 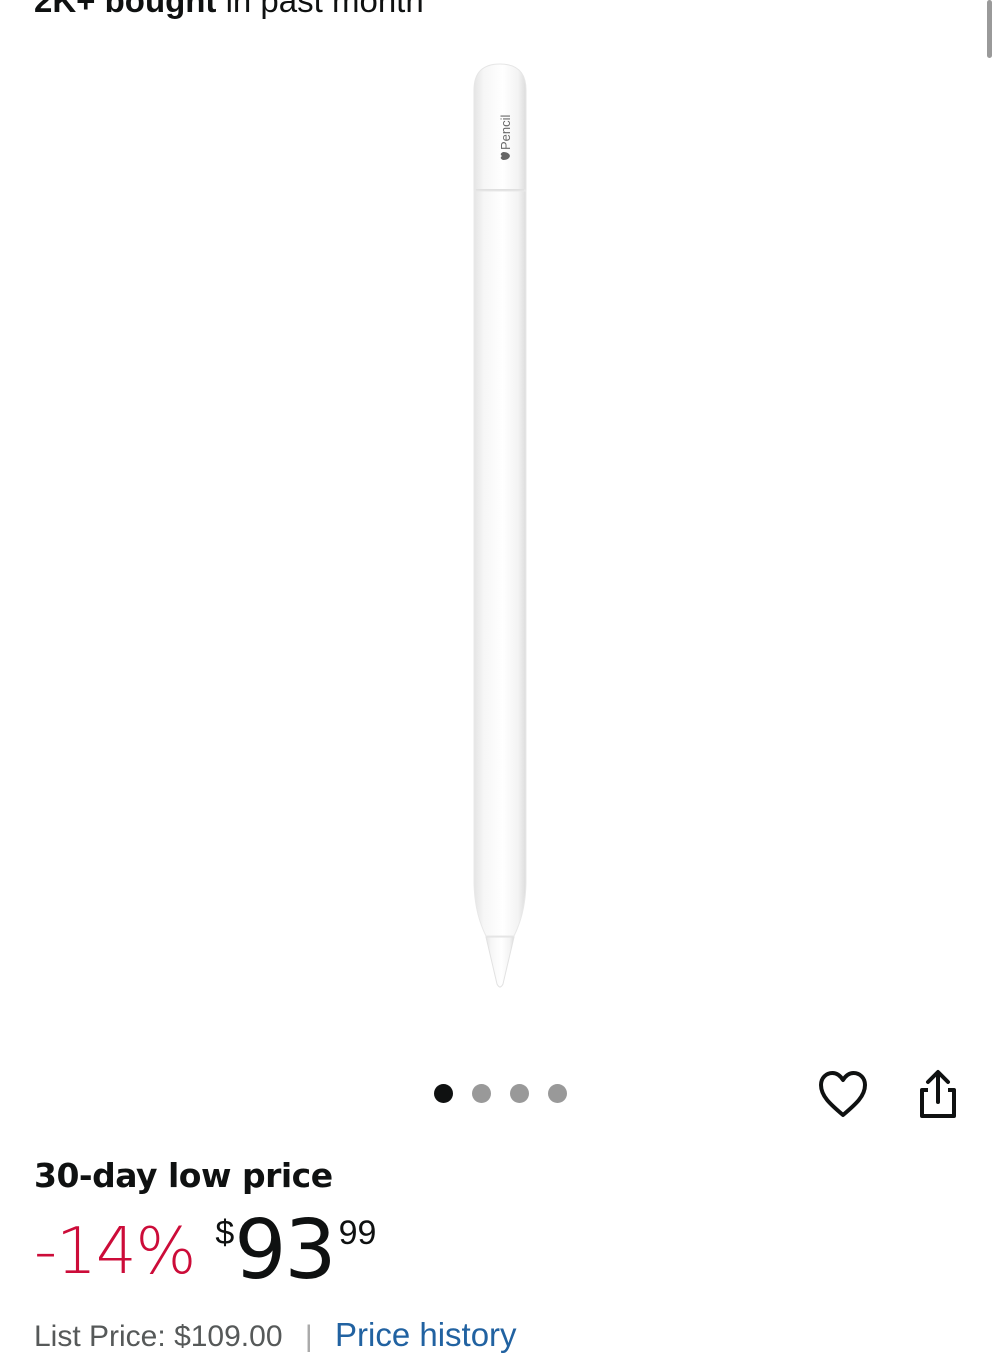 I want to click on list-price-row: List Price: $109.00 | Price history, so click(x=275, y=1335).